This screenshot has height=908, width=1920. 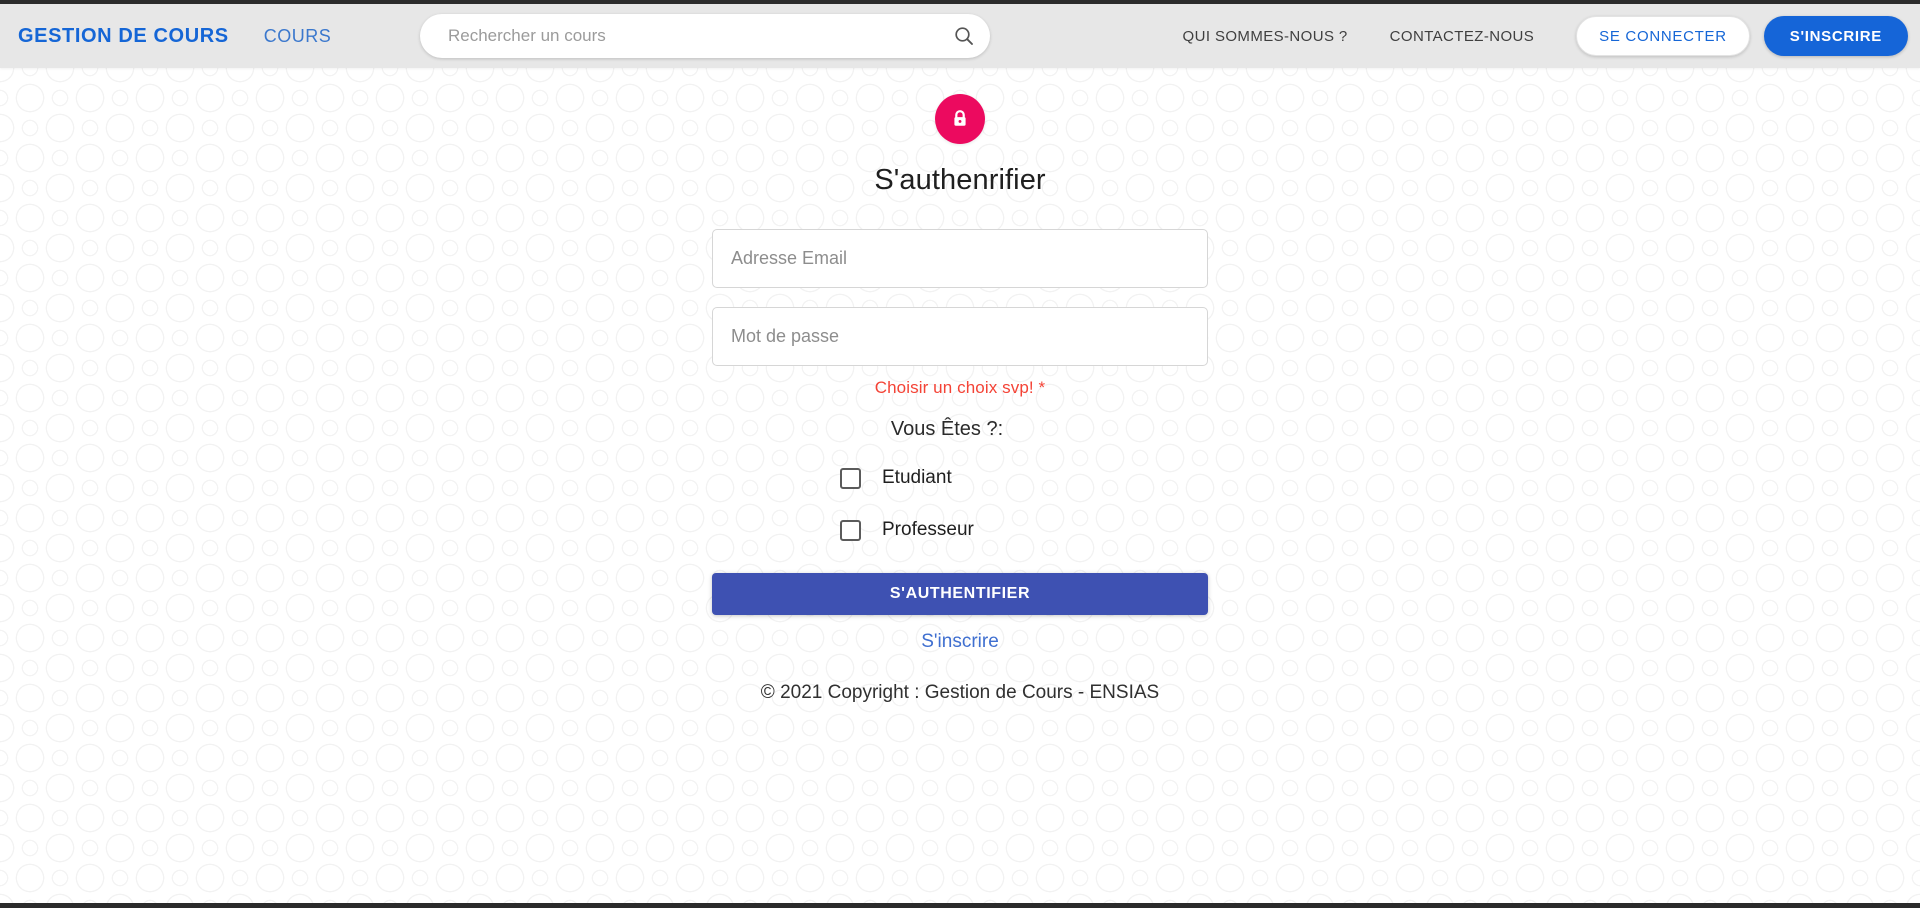 I want to click on nav-item-about: QUI SOMMES-NOUS ?, so click(x=1265, y=36).